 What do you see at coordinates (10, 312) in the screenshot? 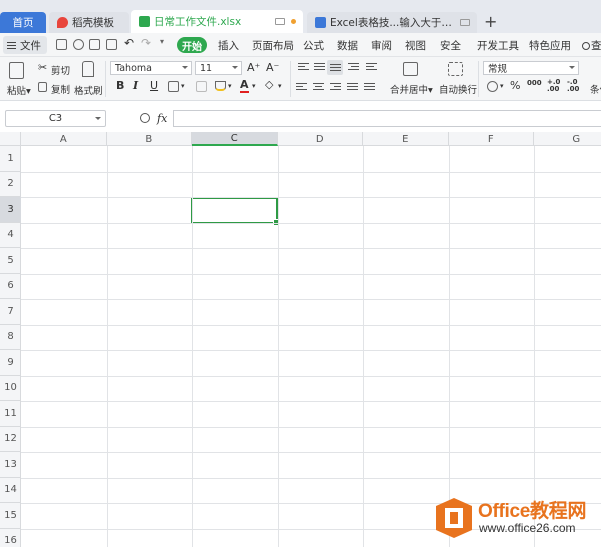
I see `row-header-7: 7` at bounding box center [10, 312].